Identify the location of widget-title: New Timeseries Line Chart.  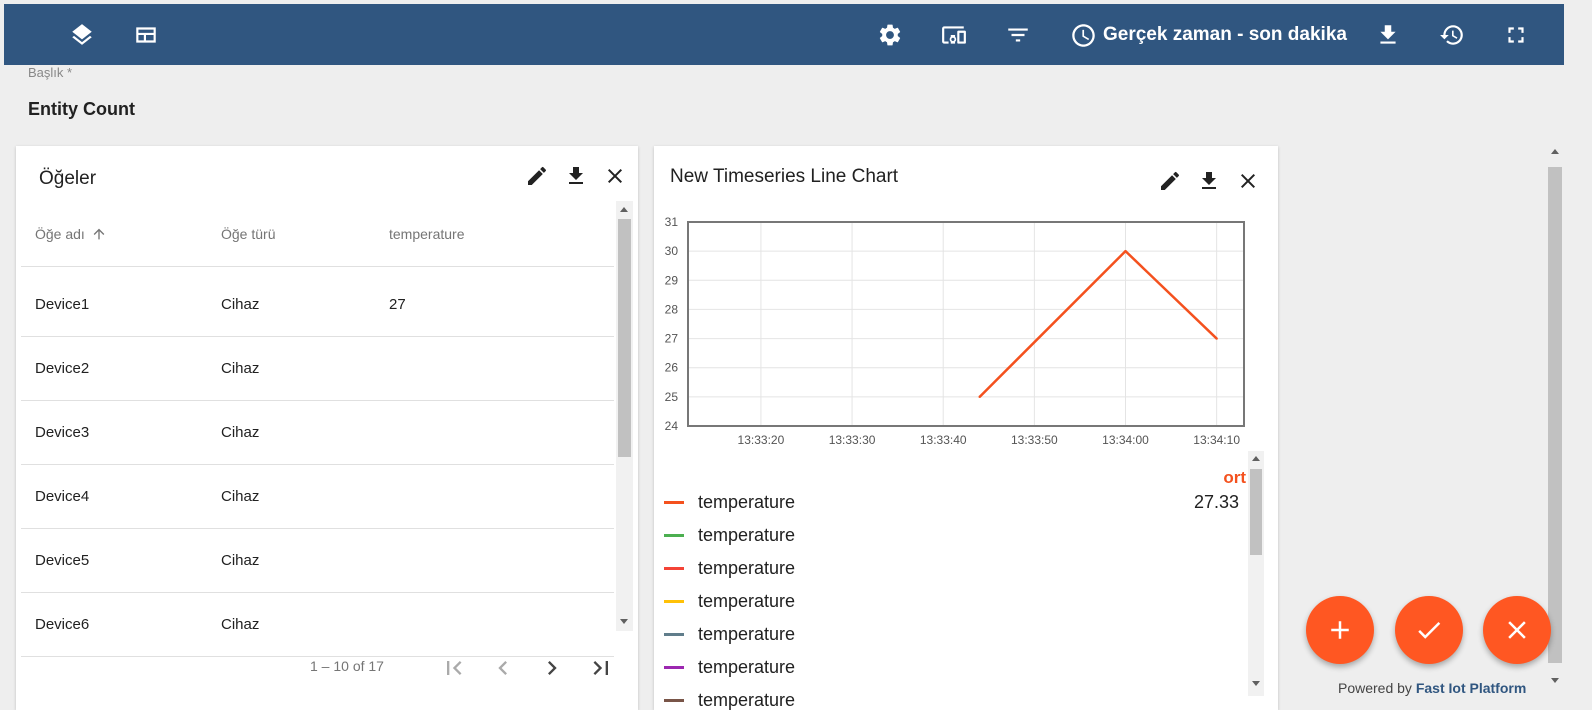
(784, 176).